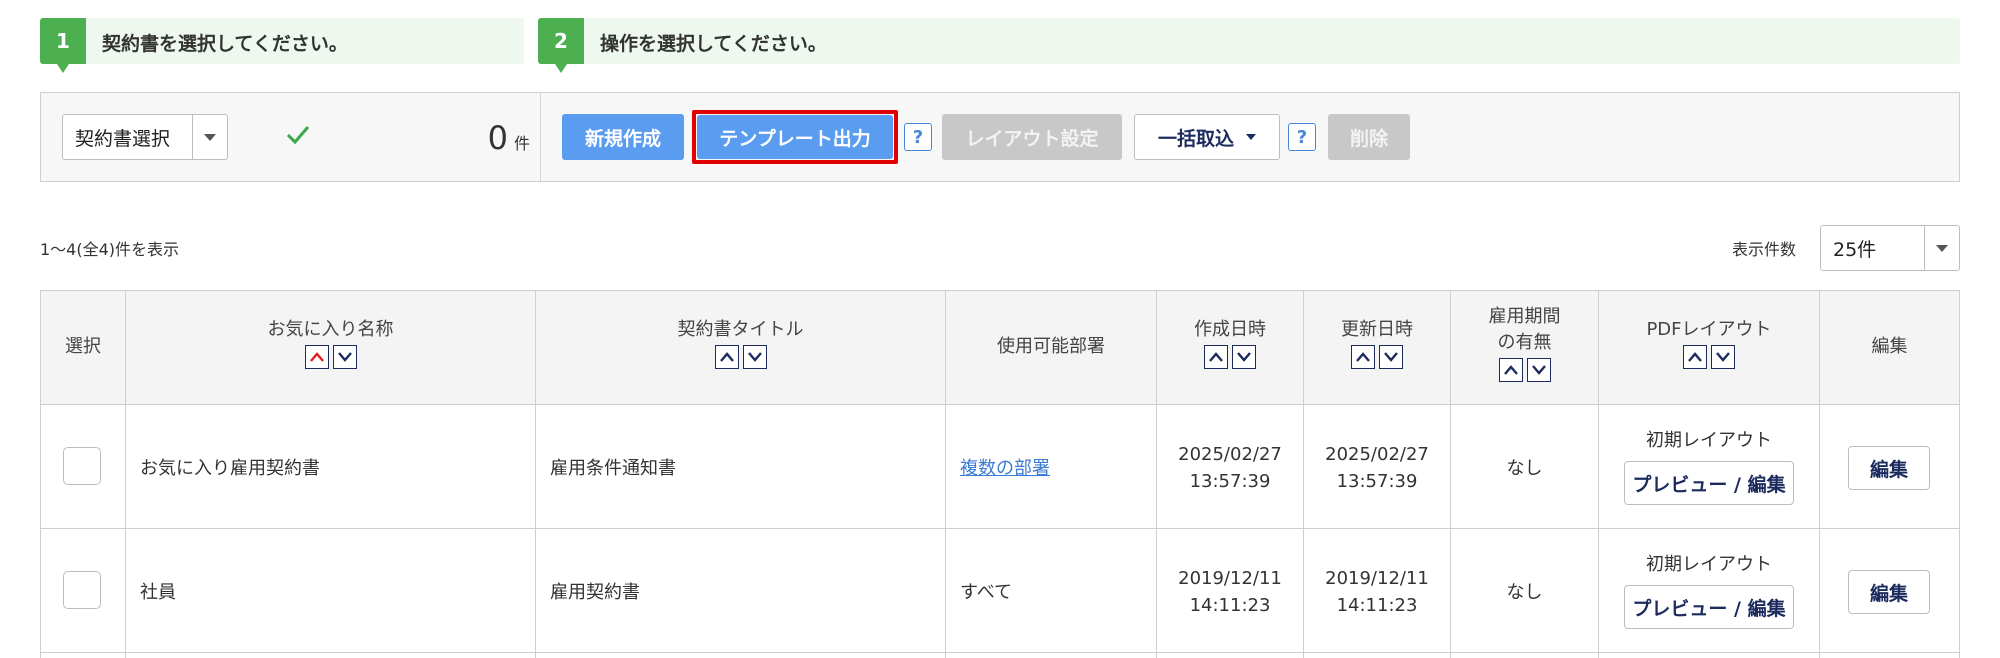 The image size is (2000, 658). I want to click on row-updated-time: 14:11:23, so click(1377, 605).